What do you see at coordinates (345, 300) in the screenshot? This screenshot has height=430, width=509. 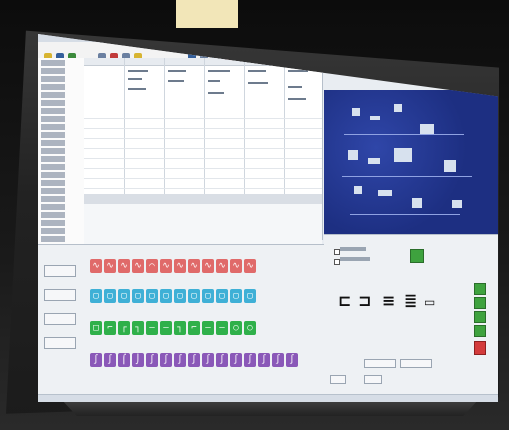 I see `component-symbol: ⊏` at bounding box center [345, 300].